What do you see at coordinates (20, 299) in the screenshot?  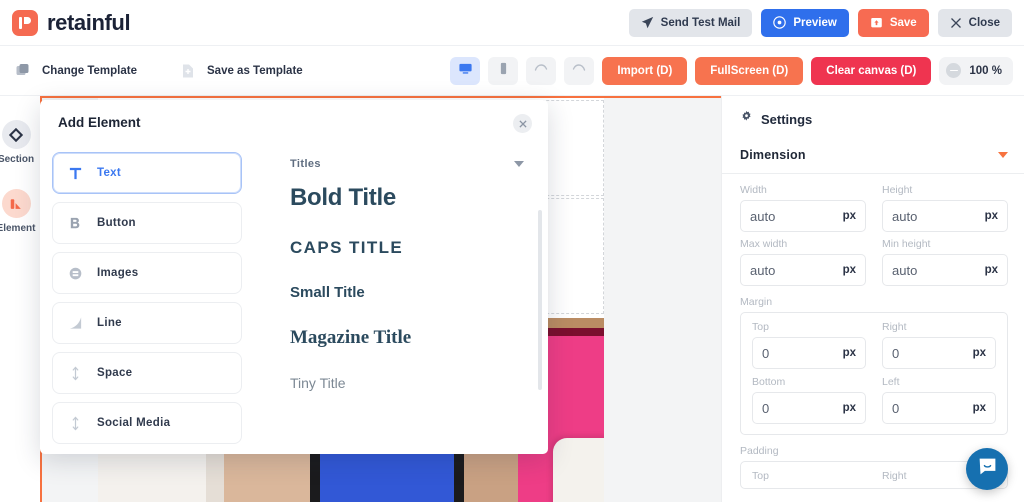 I see `left-rail: Section Element` at bounding box center [20, 299].